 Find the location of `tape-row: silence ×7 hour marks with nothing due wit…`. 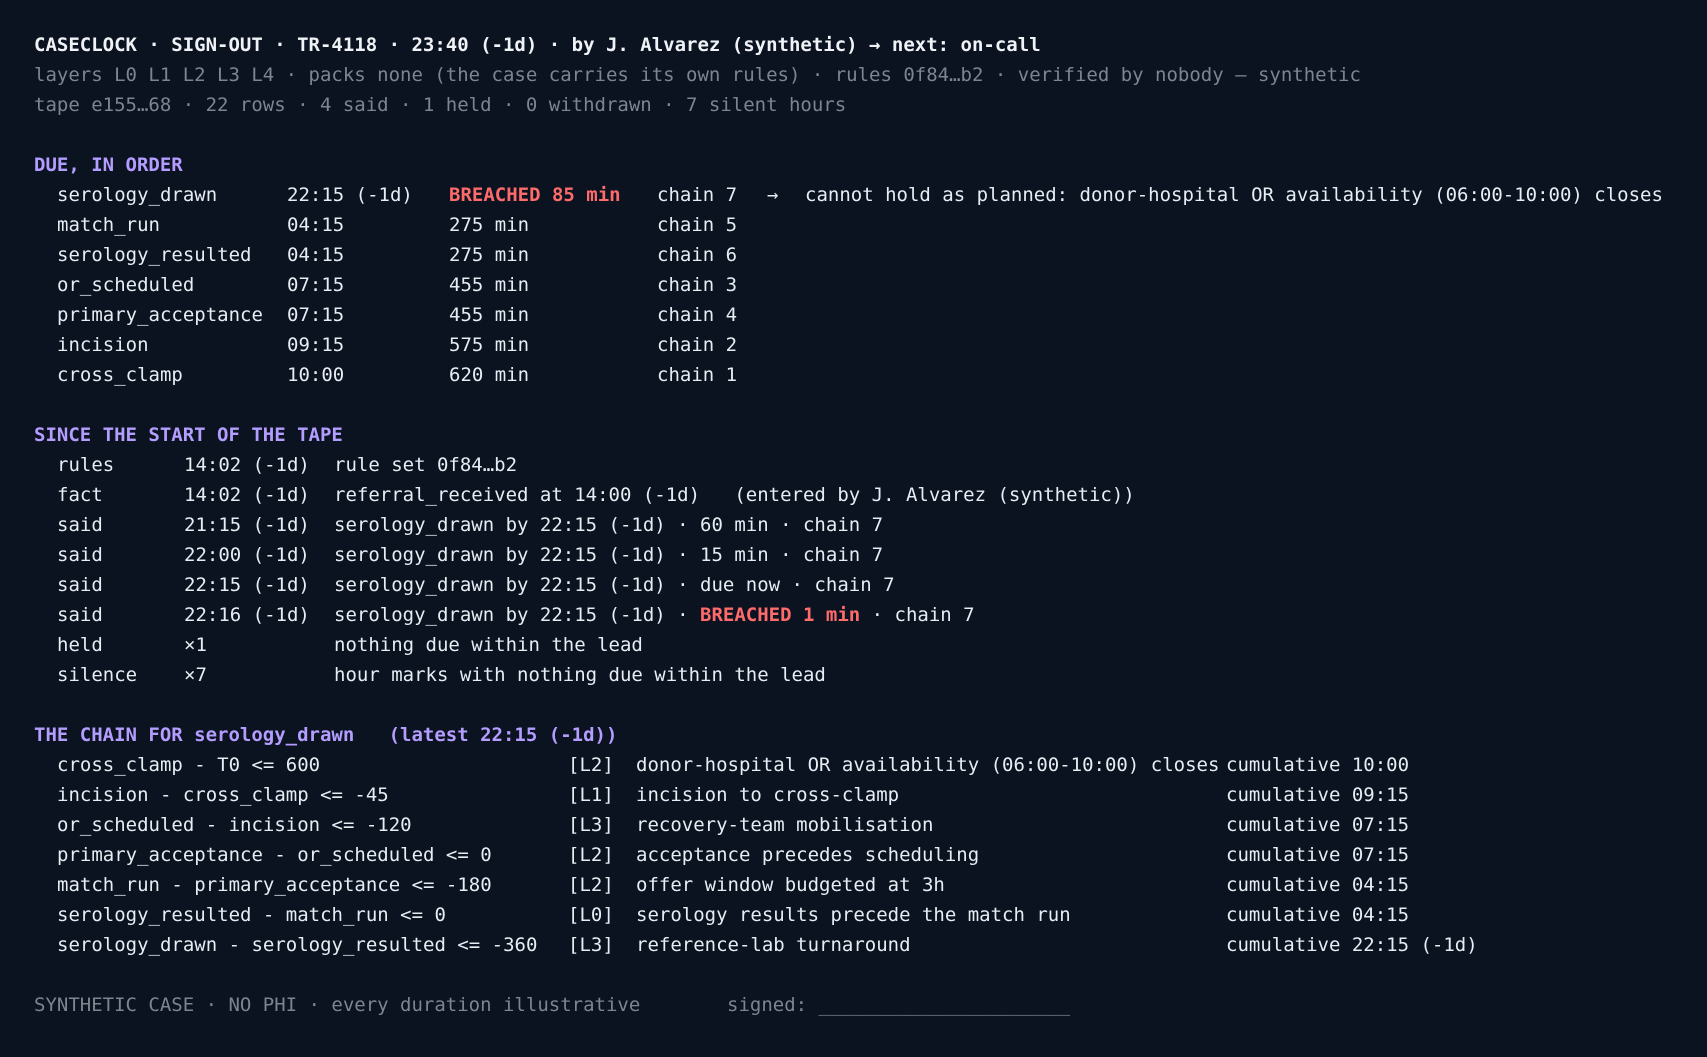

tape-row: silence ×7 hour marks with nothing due wit… is located at coordinates (853, 675).